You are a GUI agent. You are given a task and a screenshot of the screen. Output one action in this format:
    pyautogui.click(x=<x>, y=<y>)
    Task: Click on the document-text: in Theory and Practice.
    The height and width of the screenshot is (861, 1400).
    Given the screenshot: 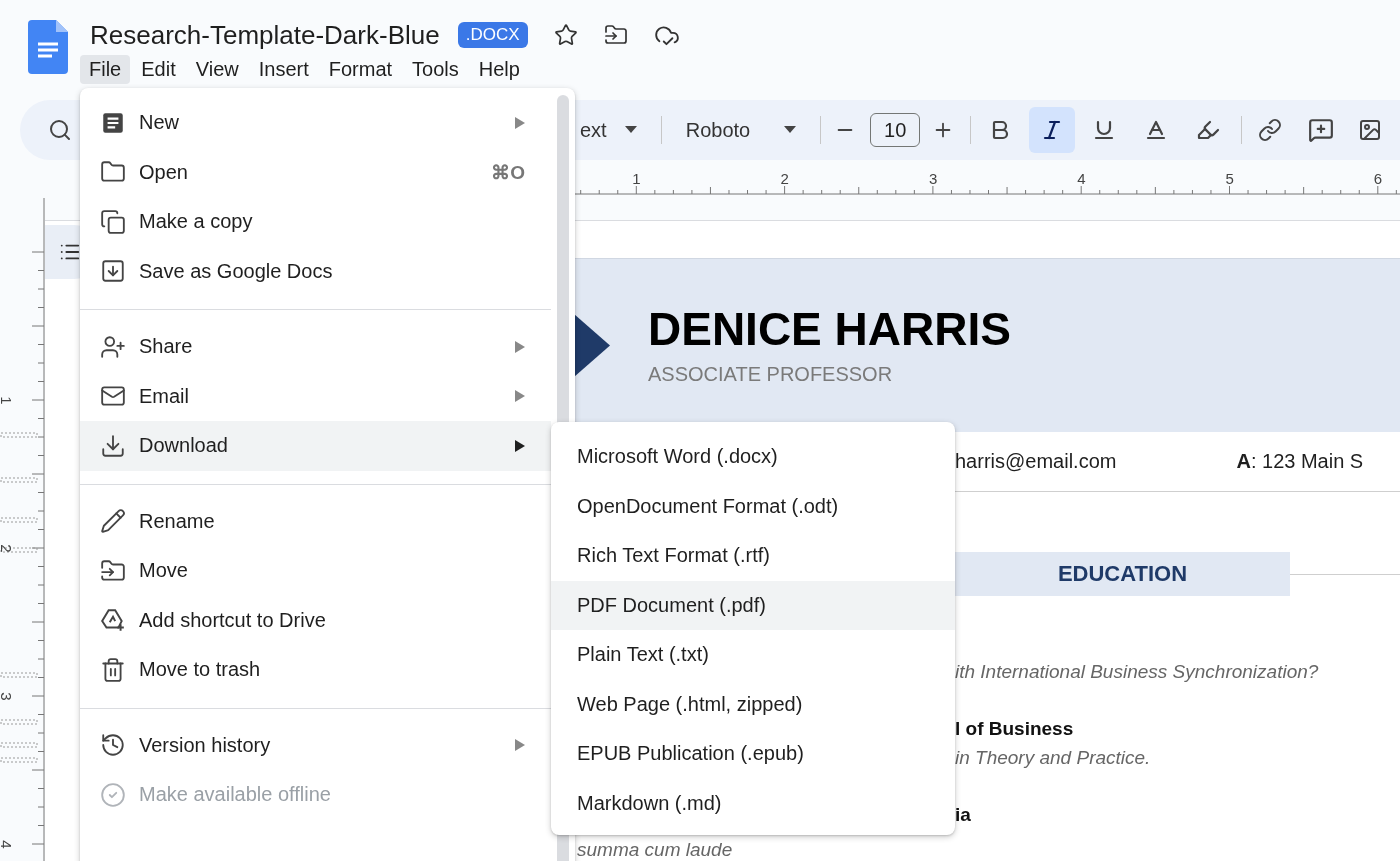 What is the action you would take?
    pyautogui.click(x=1053, y=758)
    